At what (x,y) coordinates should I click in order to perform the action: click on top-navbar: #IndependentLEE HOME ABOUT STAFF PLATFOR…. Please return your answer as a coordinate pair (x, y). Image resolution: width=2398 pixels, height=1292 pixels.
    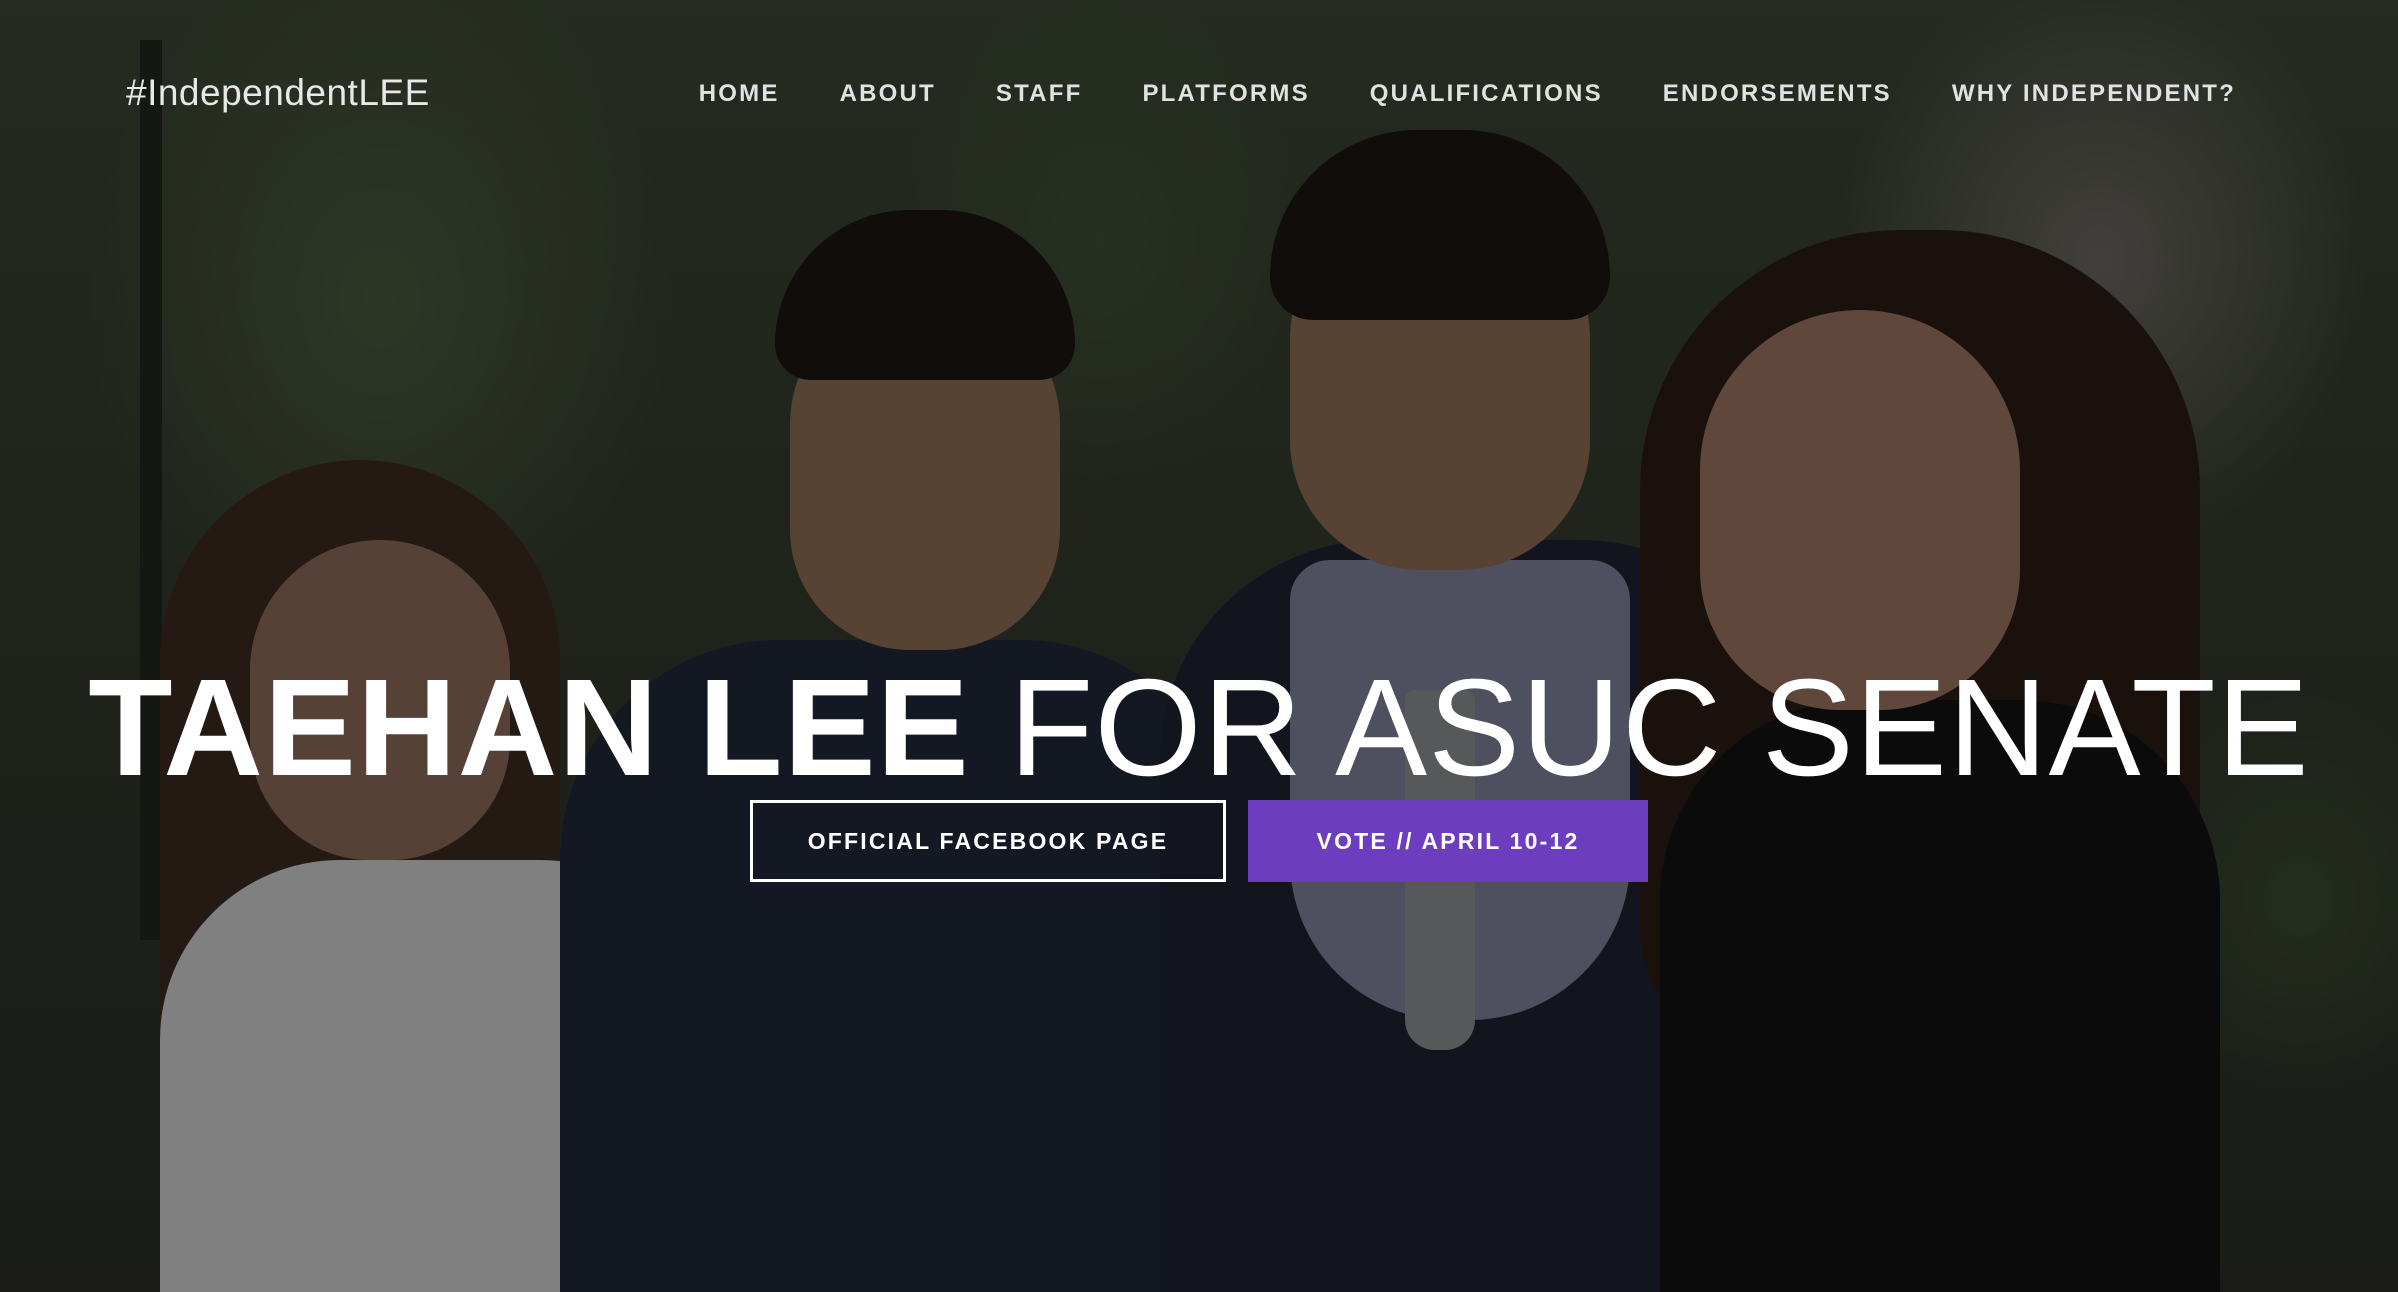
    Looking at the image, I should click on (1199, 95).